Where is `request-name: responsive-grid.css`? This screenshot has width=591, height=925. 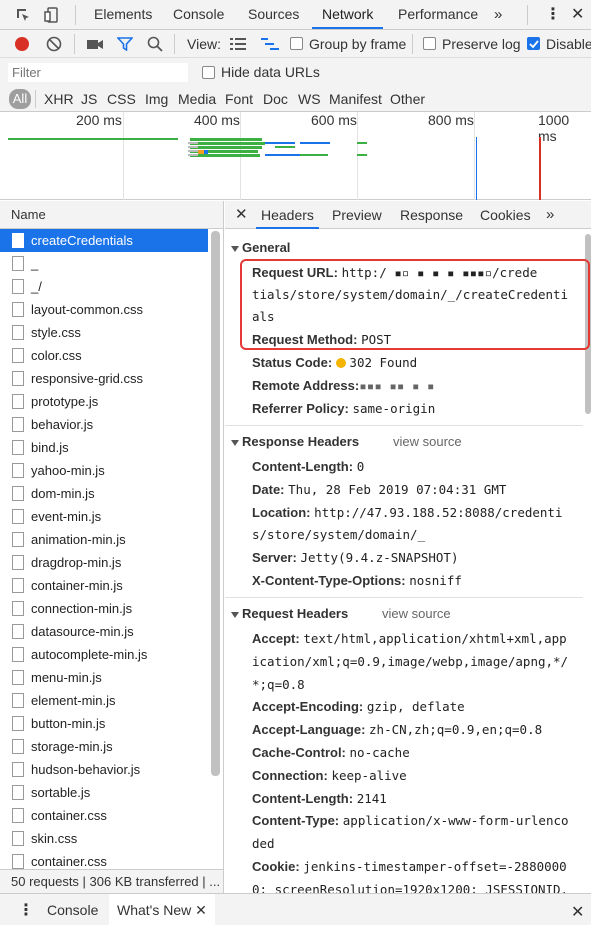 request-name: responsive-grid.css is located at coordinates (87, 378).